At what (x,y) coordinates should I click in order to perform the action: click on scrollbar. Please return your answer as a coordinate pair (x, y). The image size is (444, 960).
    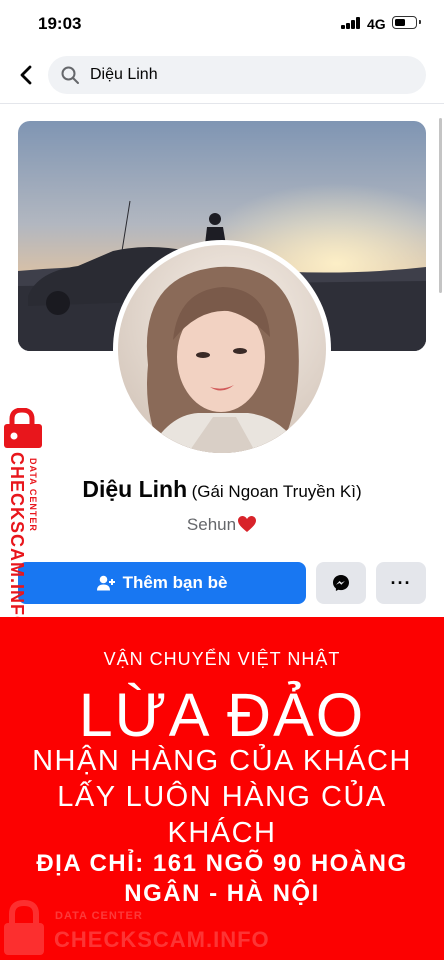
    Looking at the image, I should click on (440, 205).